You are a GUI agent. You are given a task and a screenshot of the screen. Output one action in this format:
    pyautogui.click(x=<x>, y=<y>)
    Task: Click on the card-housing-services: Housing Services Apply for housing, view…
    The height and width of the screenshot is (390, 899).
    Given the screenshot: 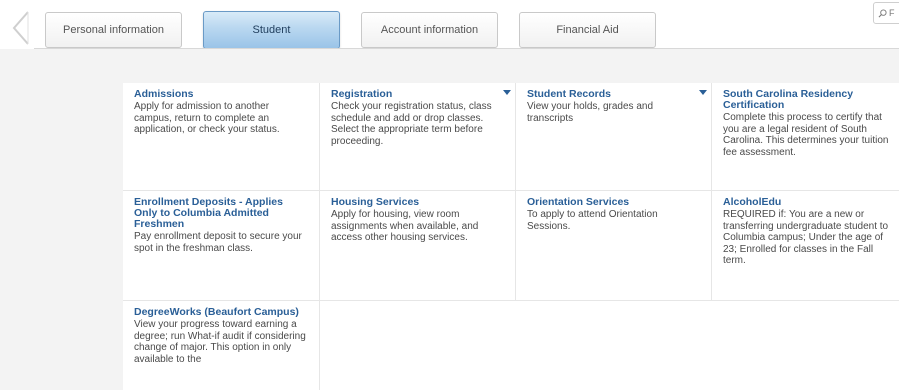 What is the action you would take?
    pyautogui.click(x=418, y=246)
    